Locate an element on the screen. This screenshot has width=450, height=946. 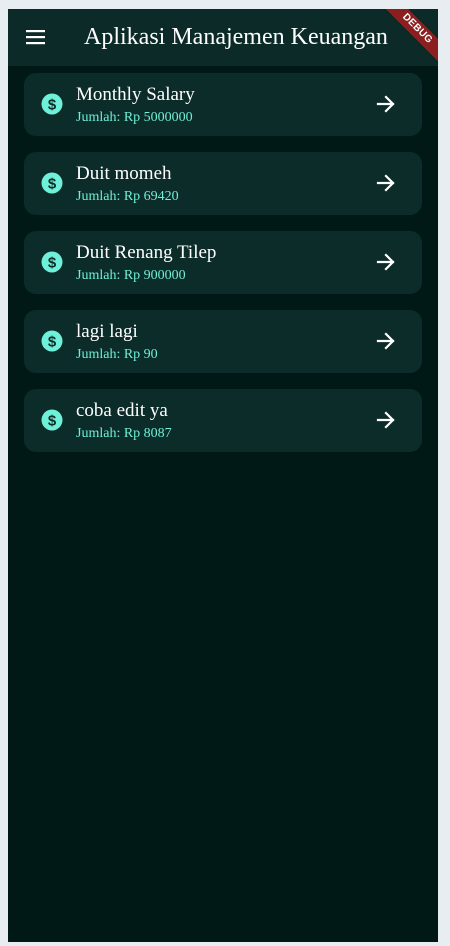
item-amount: Jumlah: Rp 69420 is located at coordinates (127, 196).